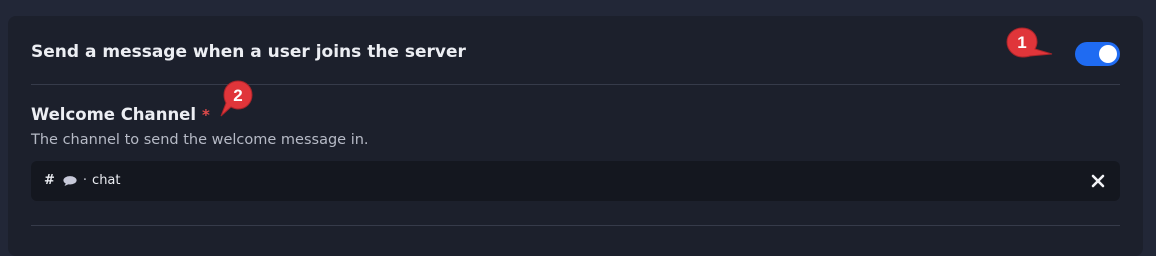  I want to click on close-icon, so click(1098, 181).